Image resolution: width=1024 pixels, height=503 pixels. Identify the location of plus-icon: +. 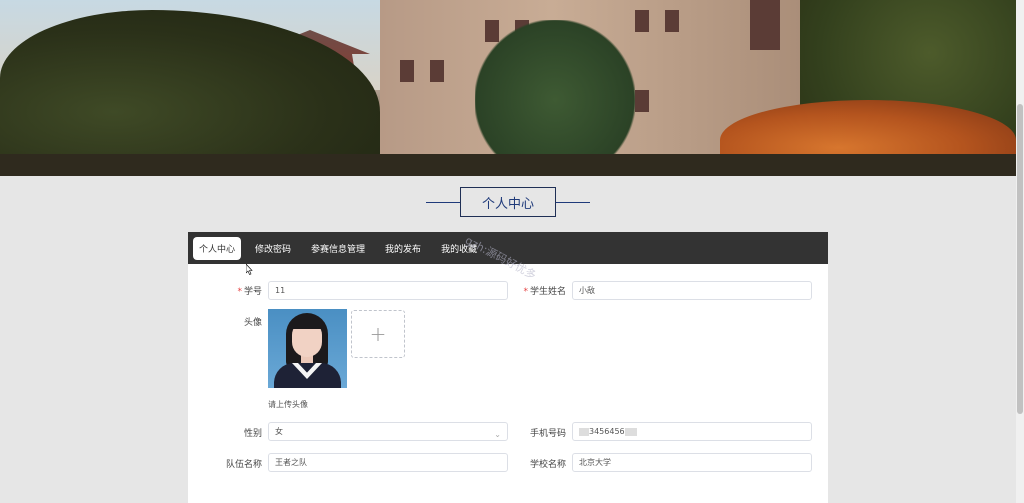
(378, 334).